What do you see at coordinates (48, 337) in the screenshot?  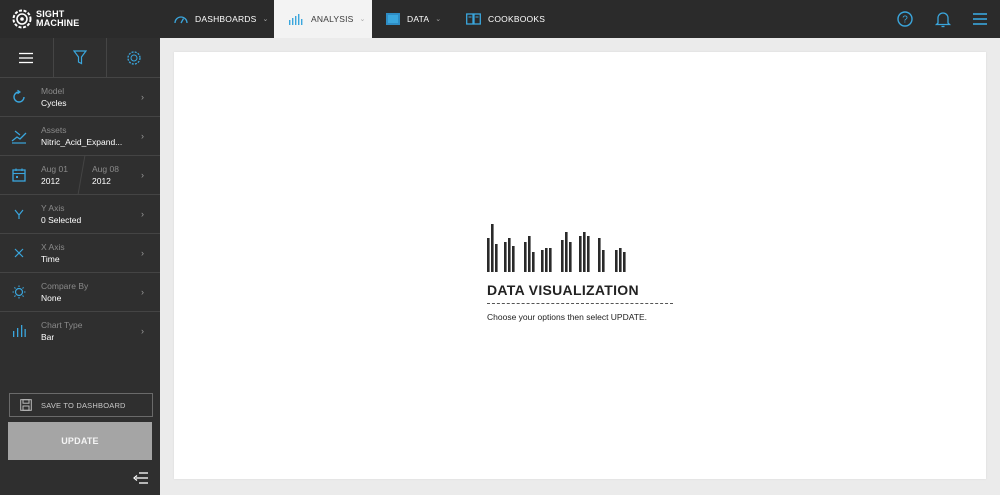 I see `option-chart-type-value: Bar` at bounding box center [48, 337].